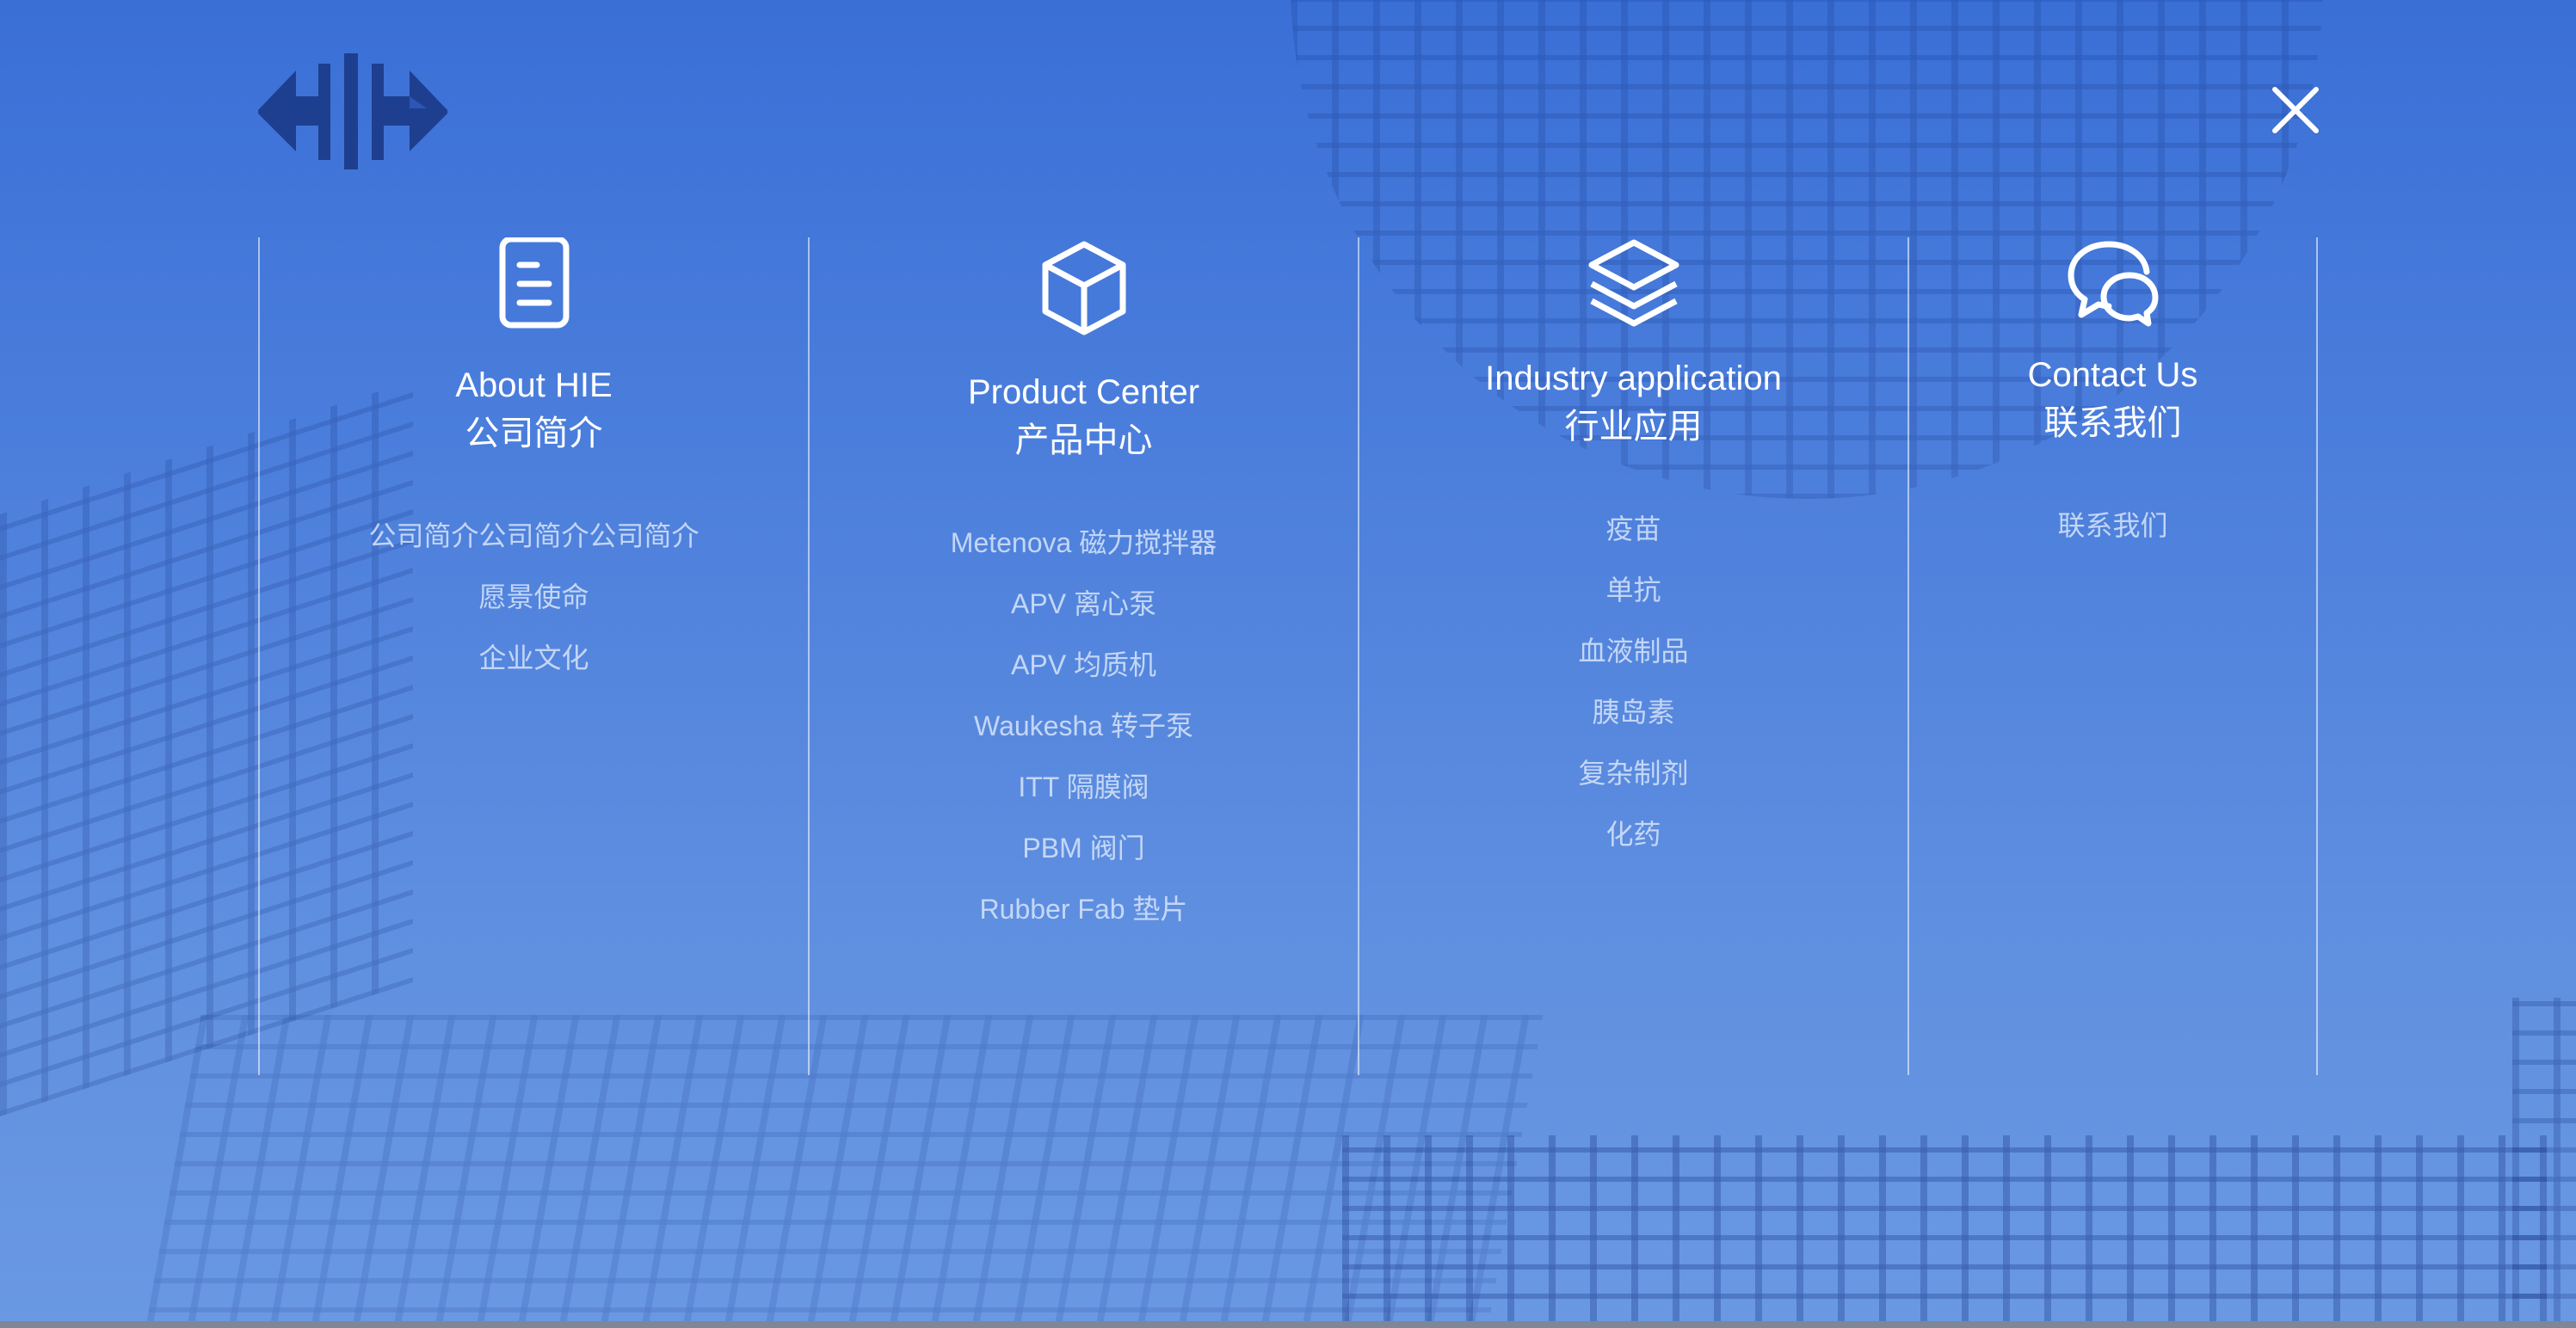  Describe the element at coordinates (1084, 909) in the screenshot. I see `menu-link: Rubber Fab 垫片` at that location.